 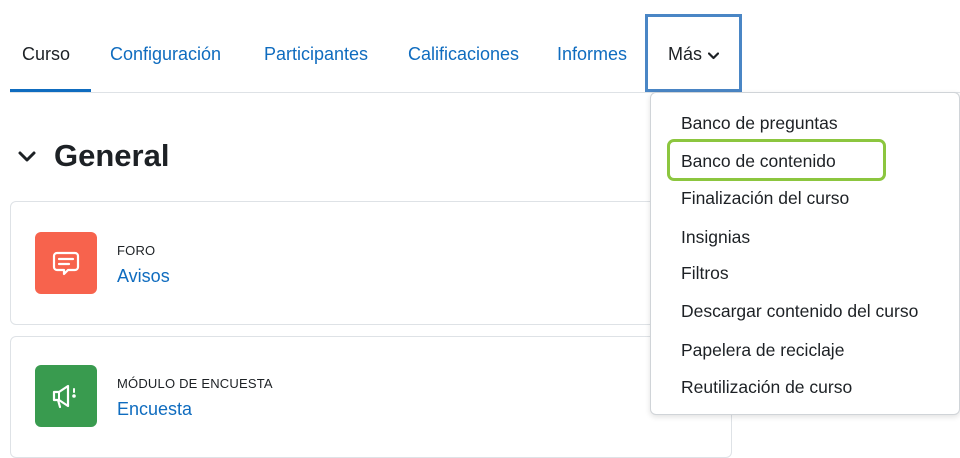 I want to click on tab-curso: Curso, so click(x=46, y=54).